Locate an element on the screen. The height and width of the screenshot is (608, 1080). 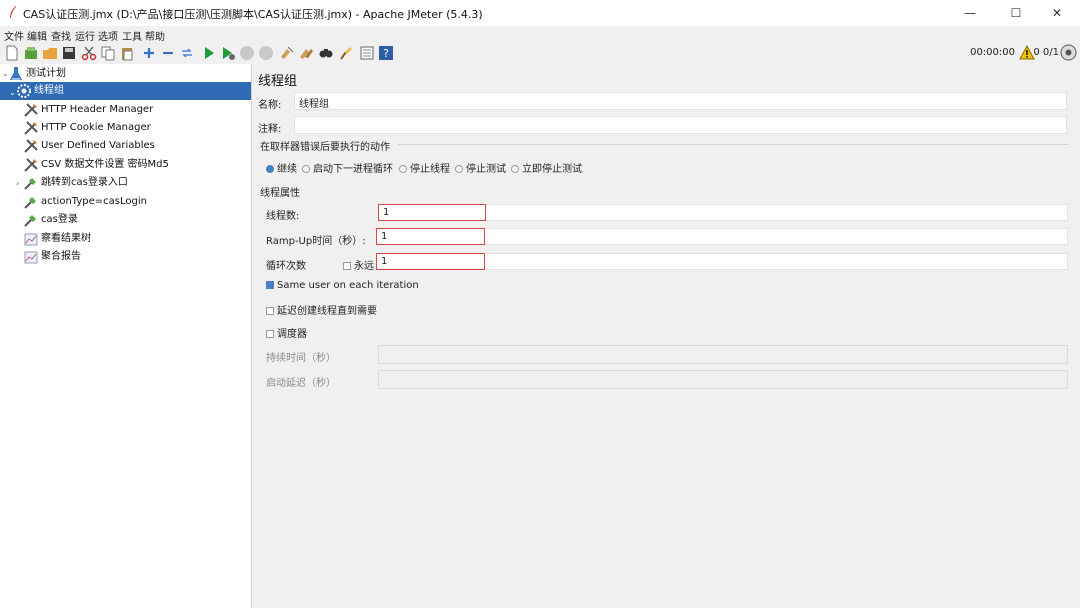
close-button: ✕ is located at coordinates (1057, 13).